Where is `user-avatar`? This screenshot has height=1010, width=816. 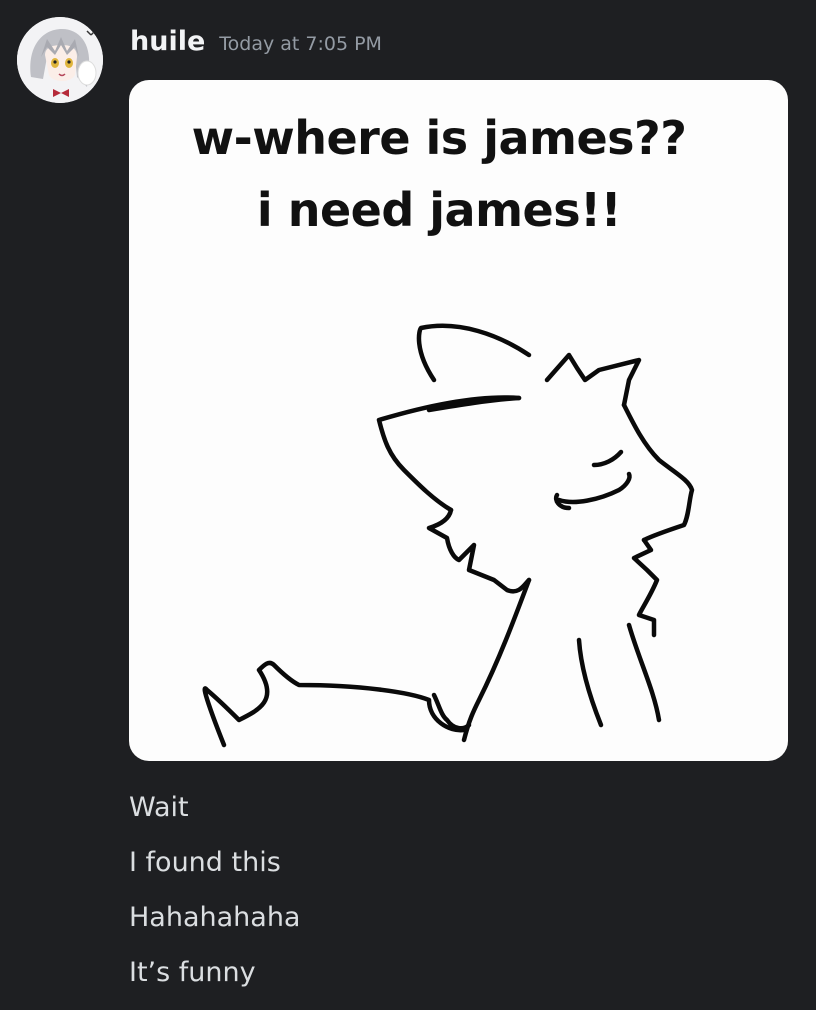
user-avatar is located at coordinates (60, 60).